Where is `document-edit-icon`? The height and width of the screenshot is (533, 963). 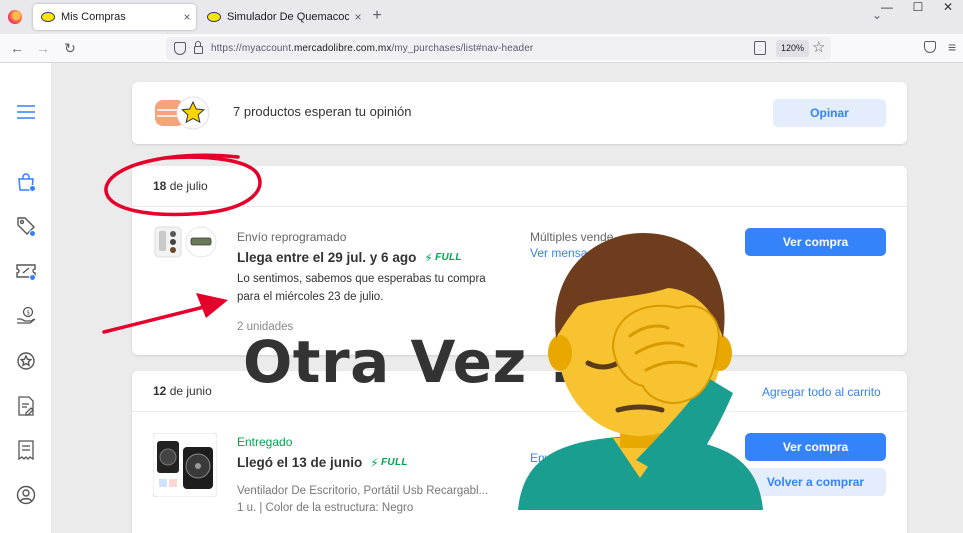
document-edit-icon is located at coordinates (26, 406).